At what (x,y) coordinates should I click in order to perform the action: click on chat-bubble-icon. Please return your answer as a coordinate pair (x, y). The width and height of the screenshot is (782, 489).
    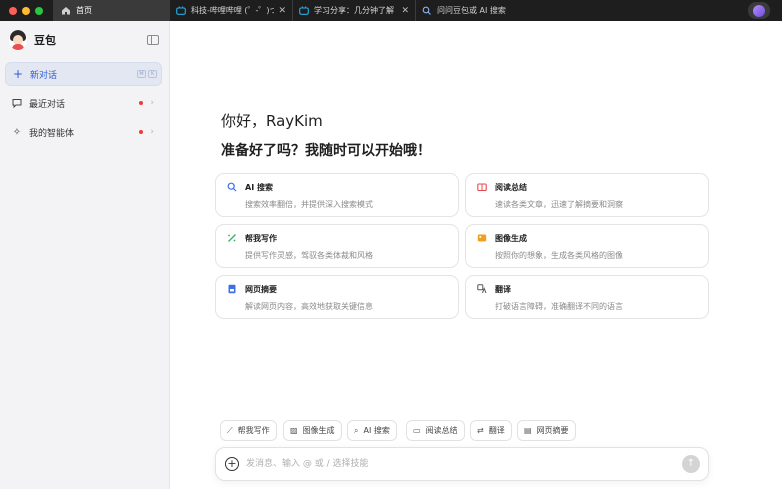
    Looking at the image, I should click on (17, 104).